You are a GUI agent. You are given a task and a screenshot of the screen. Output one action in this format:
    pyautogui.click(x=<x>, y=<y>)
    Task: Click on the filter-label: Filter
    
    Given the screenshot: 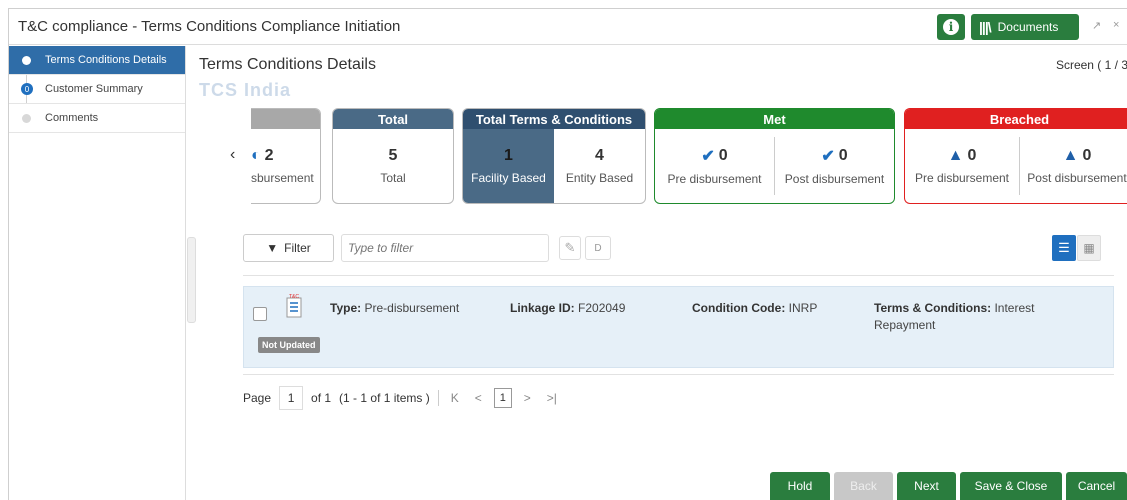 What is the action you would take?
    pyautogui.click(x=297, y=248)
    